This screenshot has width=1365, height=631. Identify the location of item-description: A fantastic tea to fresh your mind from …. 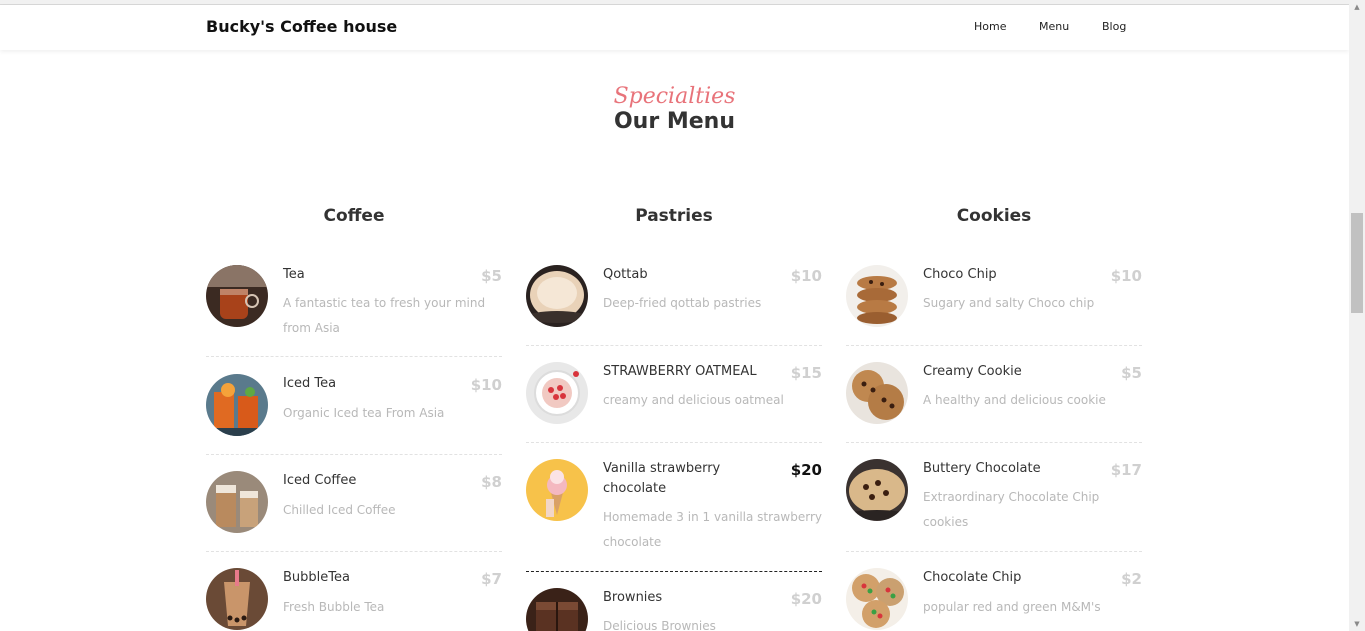
(384, 315).